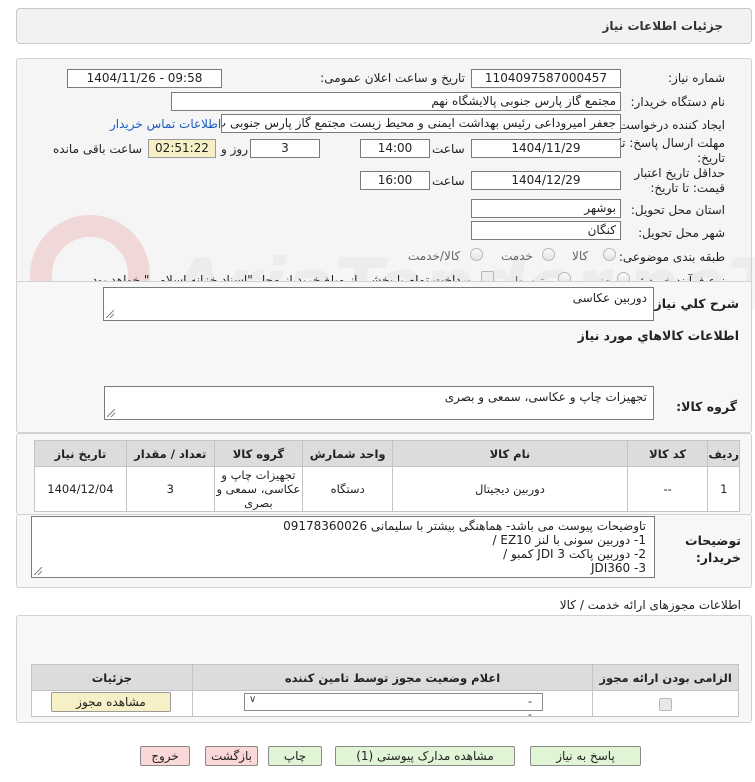 The height and width of the screenshot is (782, 755). What do you see at coordinates (723, 489) in the screenshot?
I see `cell-row: 1` at bounding box center [723, 489].